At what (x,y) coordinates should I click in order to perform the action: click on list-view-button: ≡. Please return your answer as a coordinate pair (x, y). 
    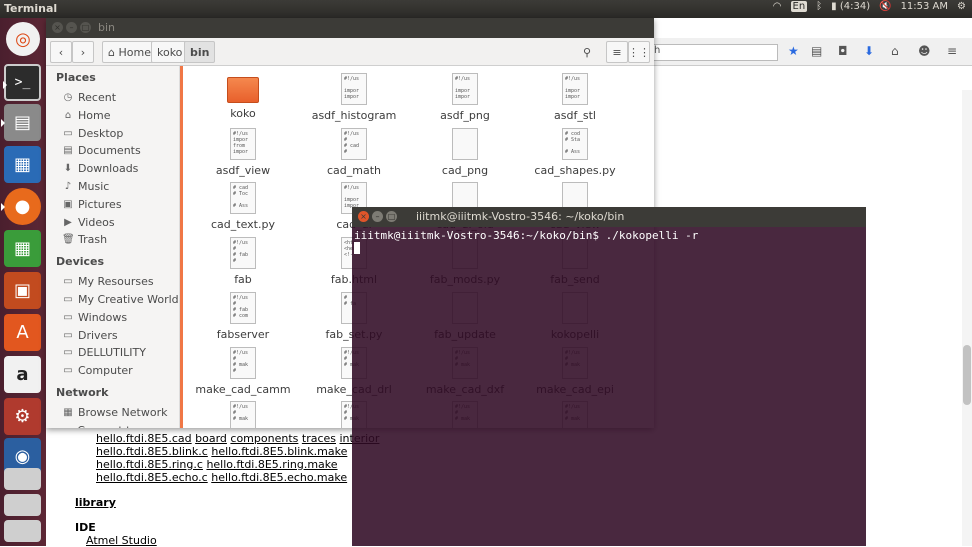
    Looking at the image, I should click on (617, 52).